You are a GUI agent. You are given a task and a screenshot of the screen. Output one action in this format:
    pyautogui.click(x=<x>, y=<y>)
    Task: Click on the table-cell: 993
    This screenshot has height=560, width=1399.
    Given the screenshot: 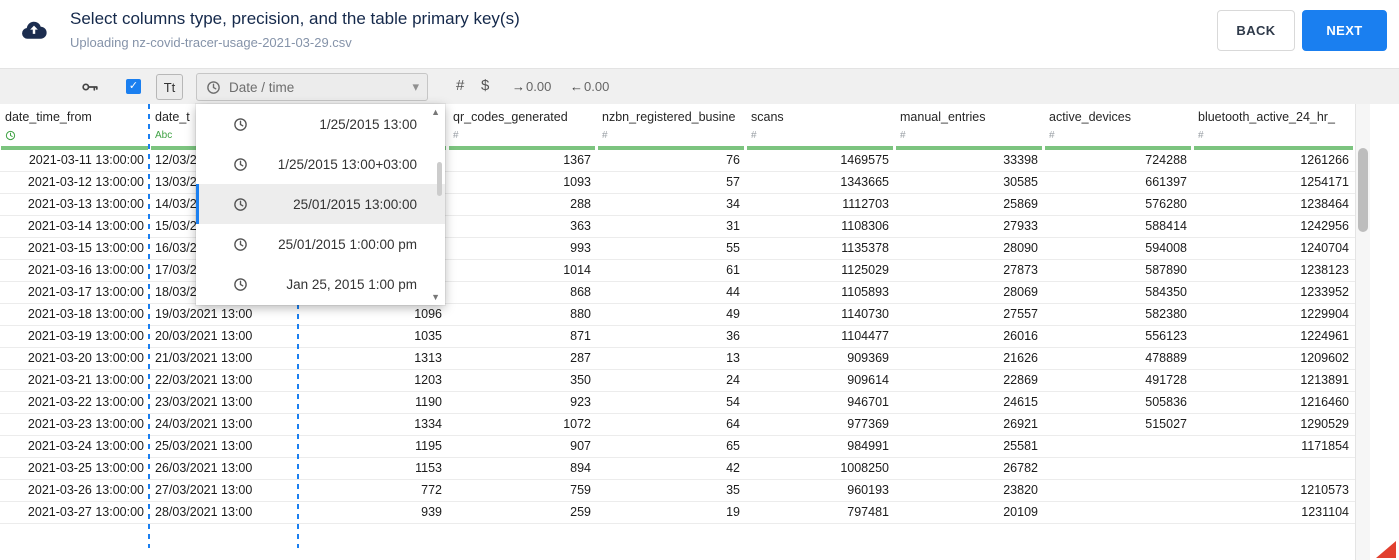 What is the action you would take?
    pyautogui.click(x=580, y=248)
    